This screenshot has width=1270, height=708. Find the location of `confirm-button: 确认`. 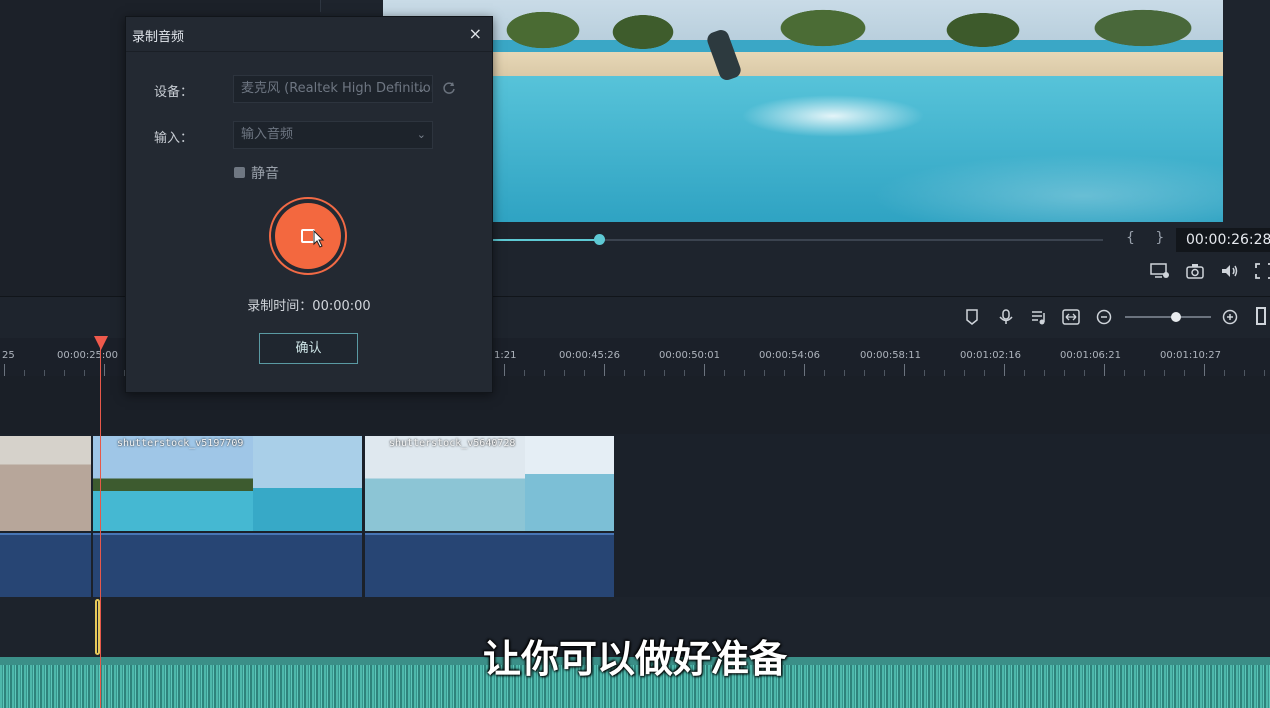

confirm-button: 确认 is located at coordinates (308, 348).